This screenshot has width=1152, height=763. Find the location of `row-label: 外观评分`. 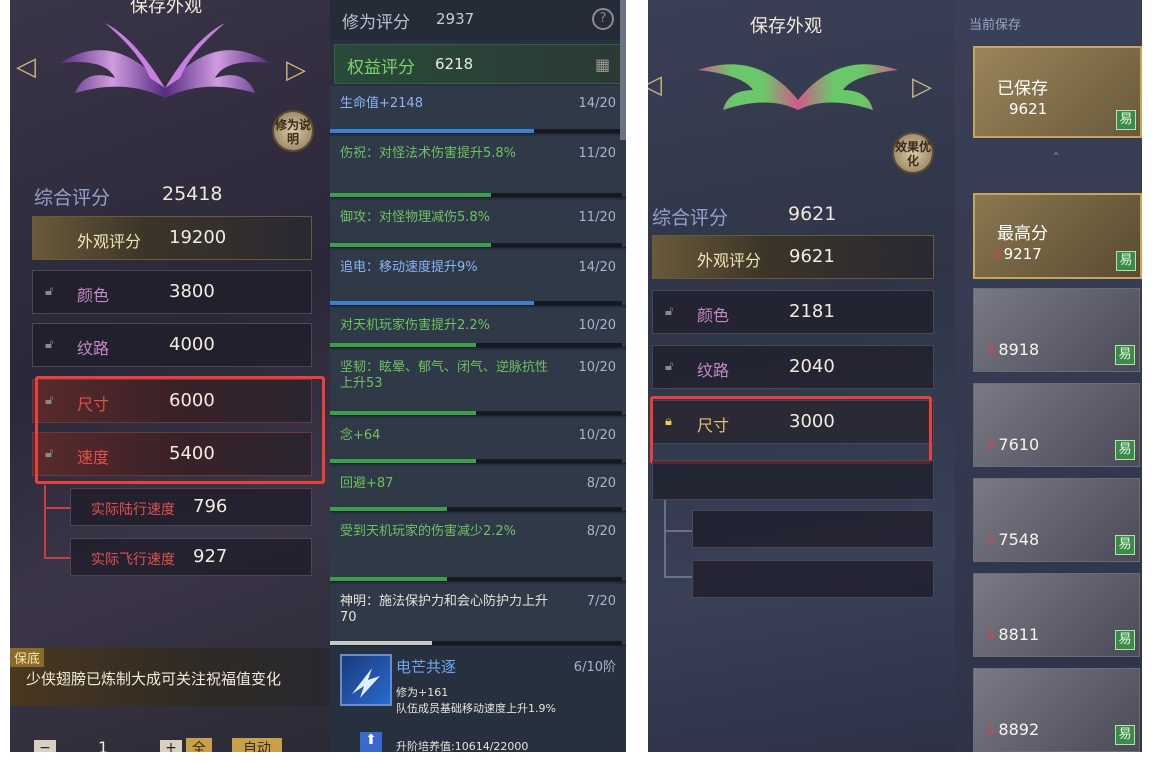

row-label: 外观评分 is located at coordinates (109, 241).